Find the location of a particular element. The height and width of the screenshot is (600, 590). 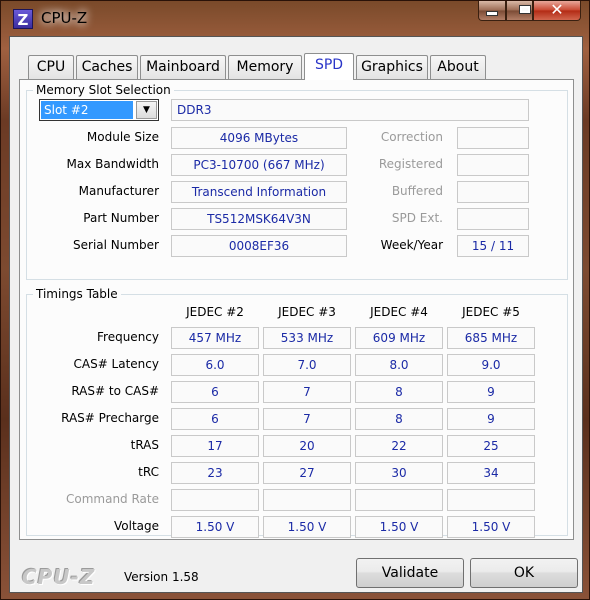

slot-select-value: Slot #2 is located at coordinates (87, 110).